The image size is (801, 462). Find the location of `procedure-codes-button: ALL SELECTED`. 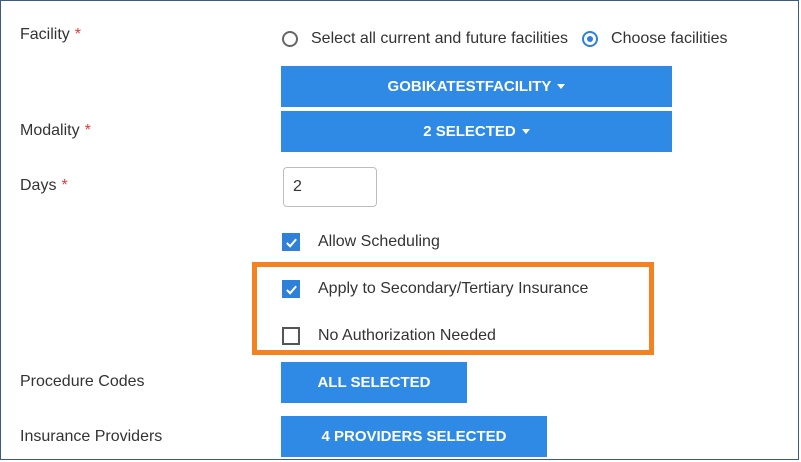

procedure-codes-button: ALL SELECTED is located at coordinates (374, 382).